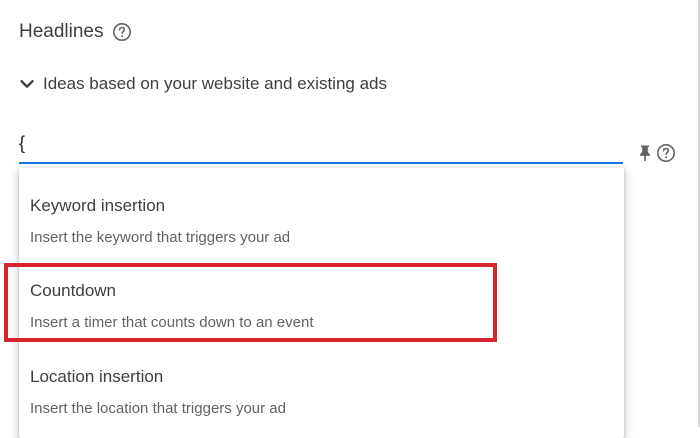 The height and width of the screenshot is (438, 700). What do you see at coordinates (97, 376) in the screenshot?
I see `dropdown-item-title: Location insertion` at bounding box center [97, 376].